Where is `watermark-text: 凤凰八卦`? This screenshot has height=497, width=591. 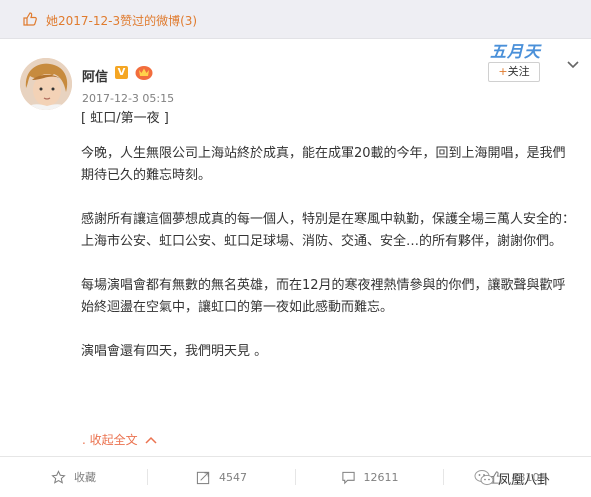
watermark-text: 凤凰八卦 is located at coordinates (524, 480).